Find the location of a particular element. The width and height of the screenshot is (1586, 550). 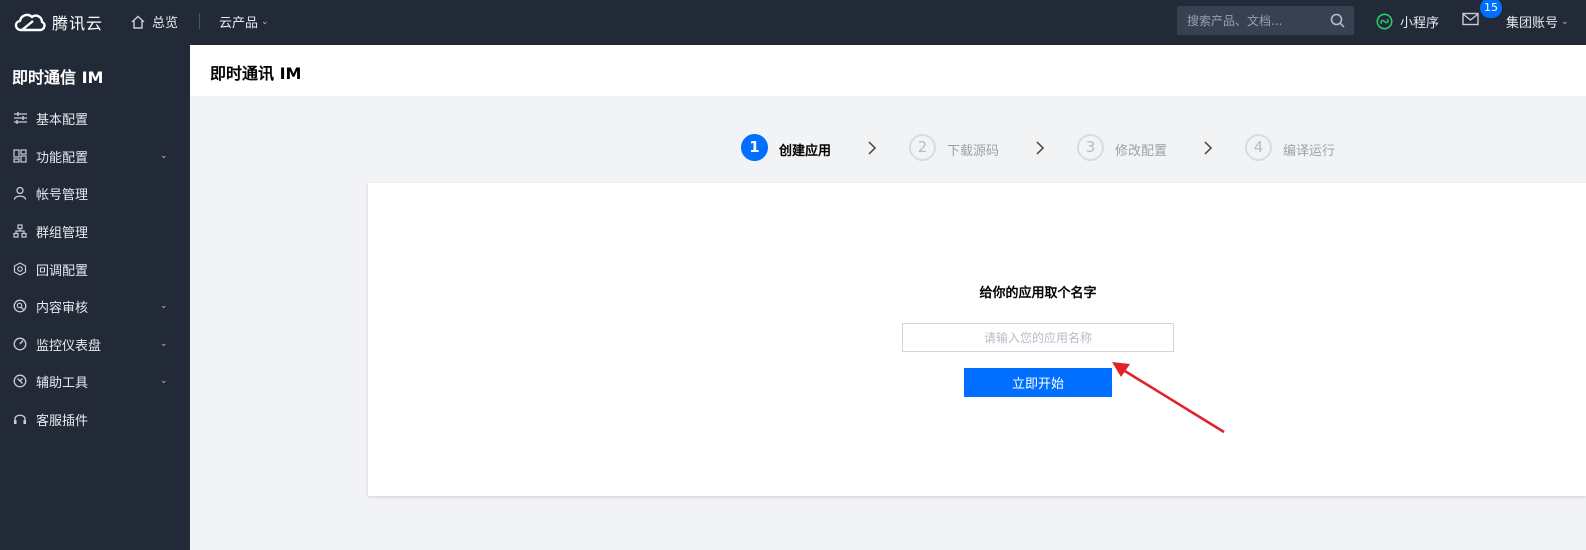

mini-program-link: 小程序 is located at coordinates (1407, 21).